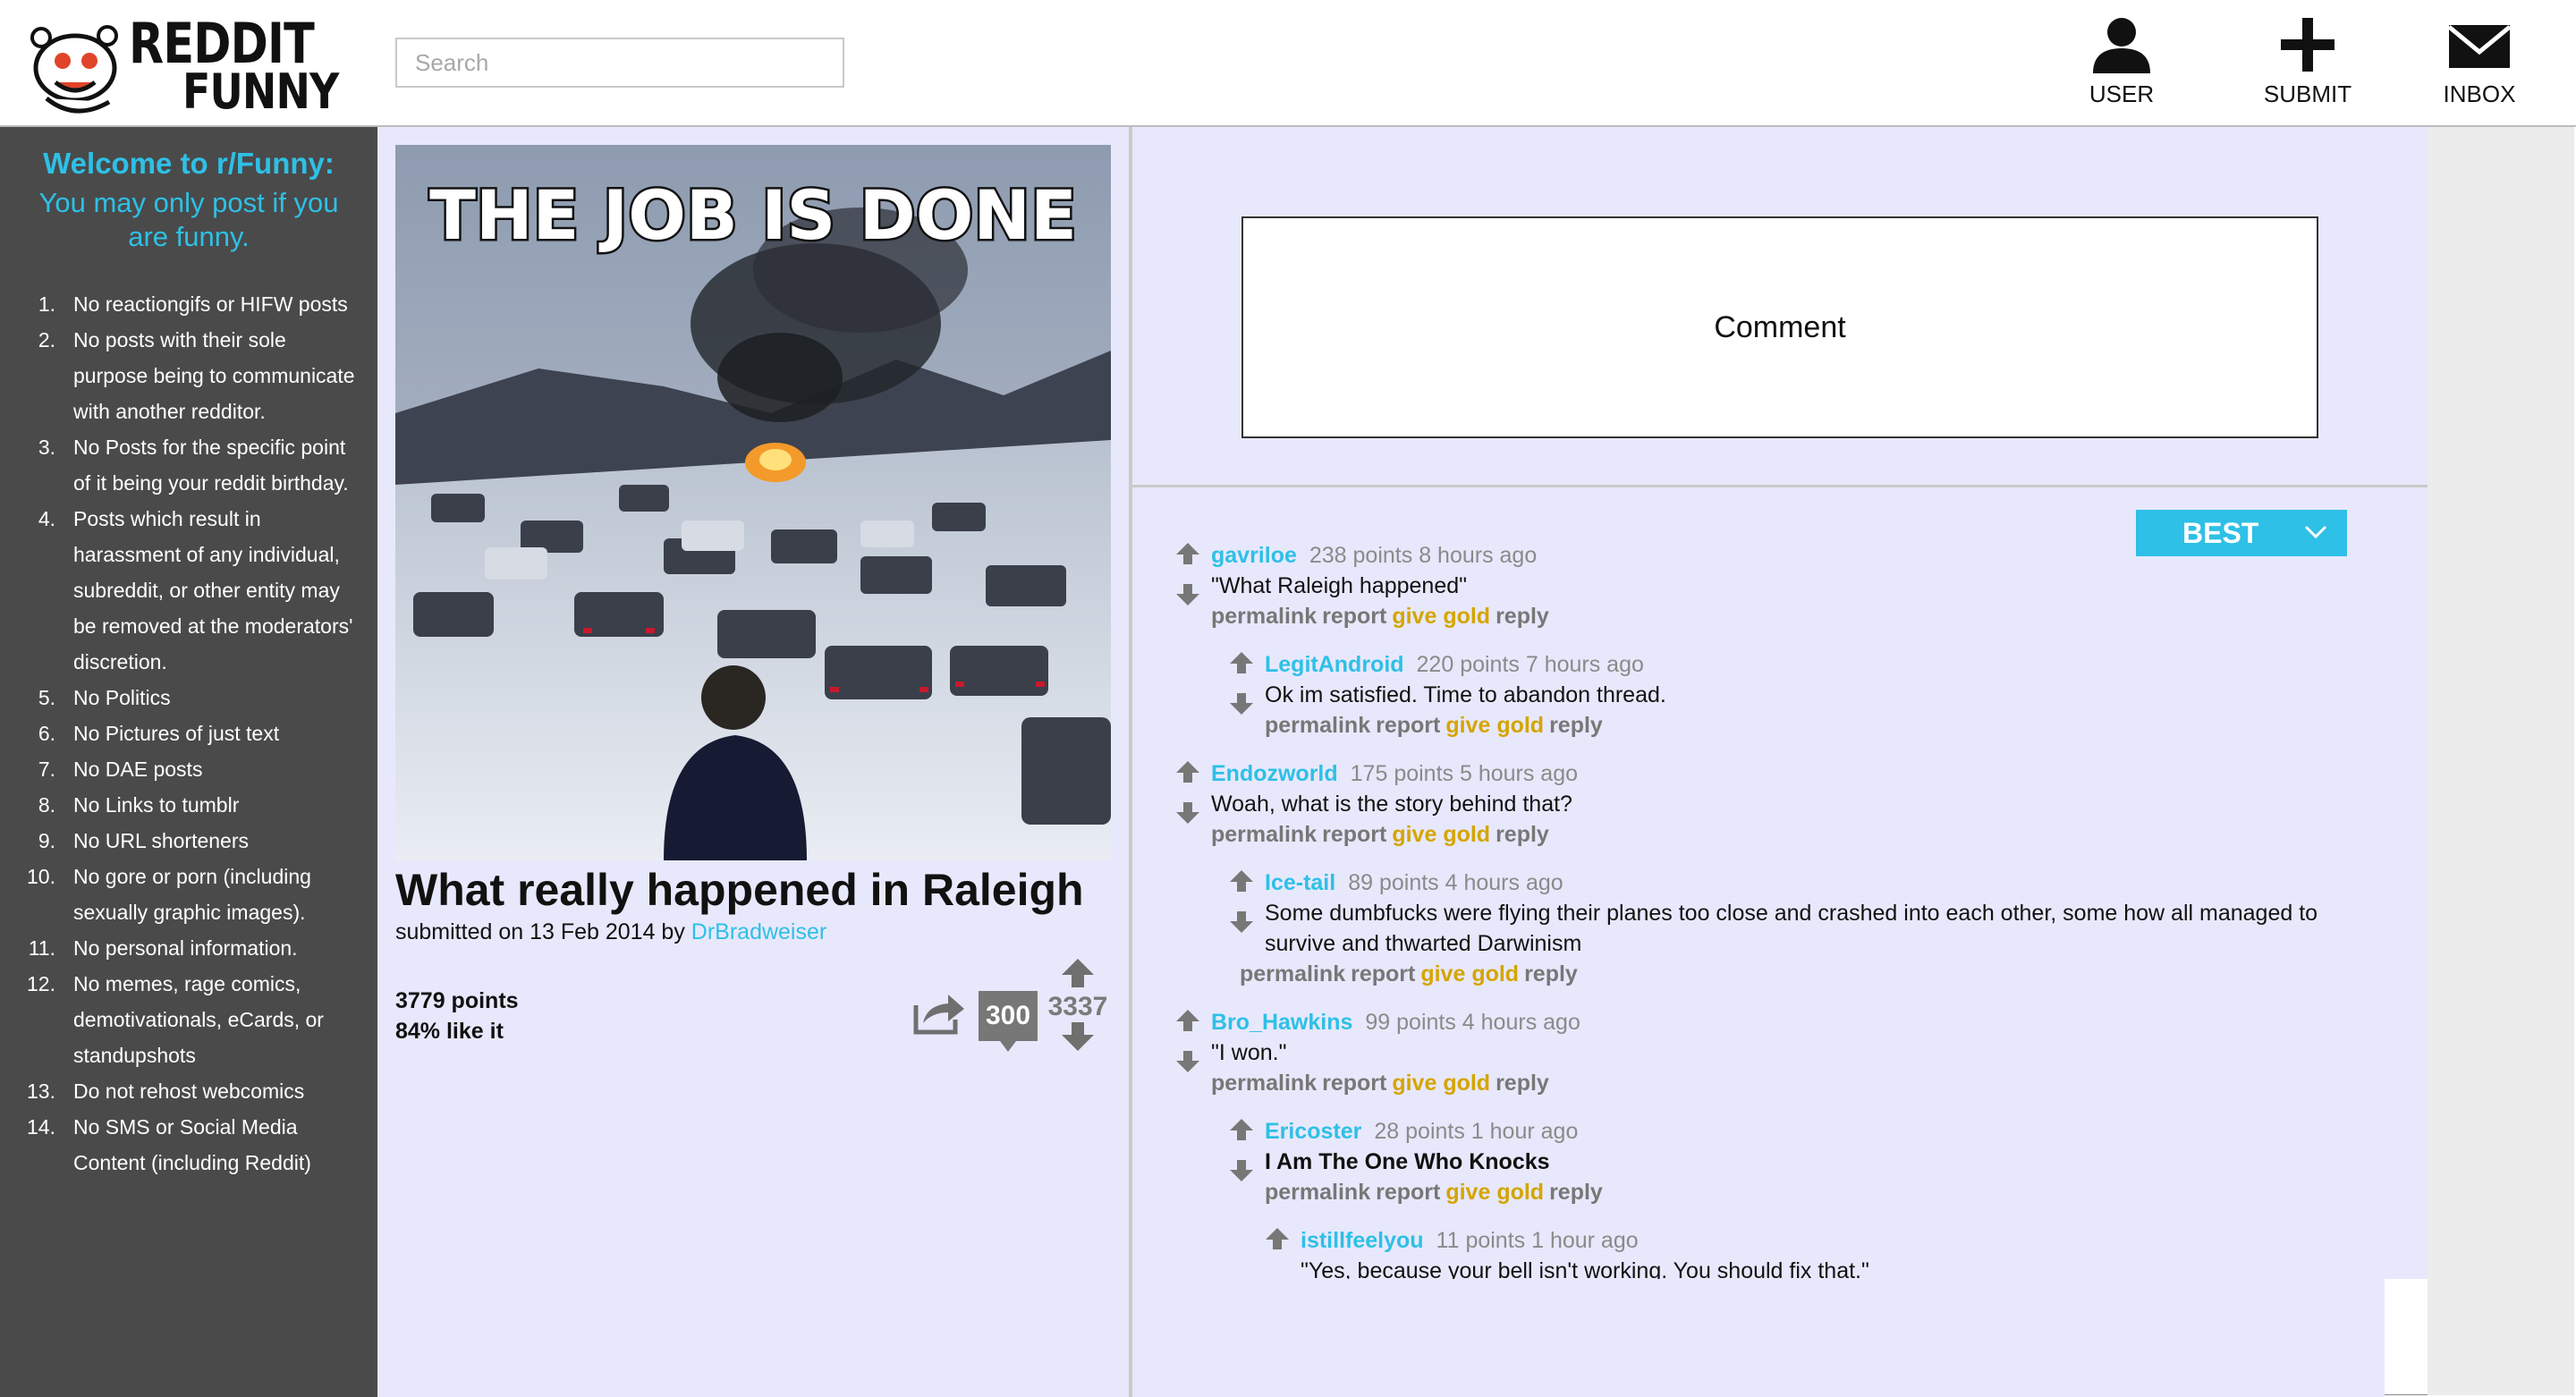 The width and height of the screenshot is (2576, 1397). I want to click on right-gutter, so click(2501, 761).